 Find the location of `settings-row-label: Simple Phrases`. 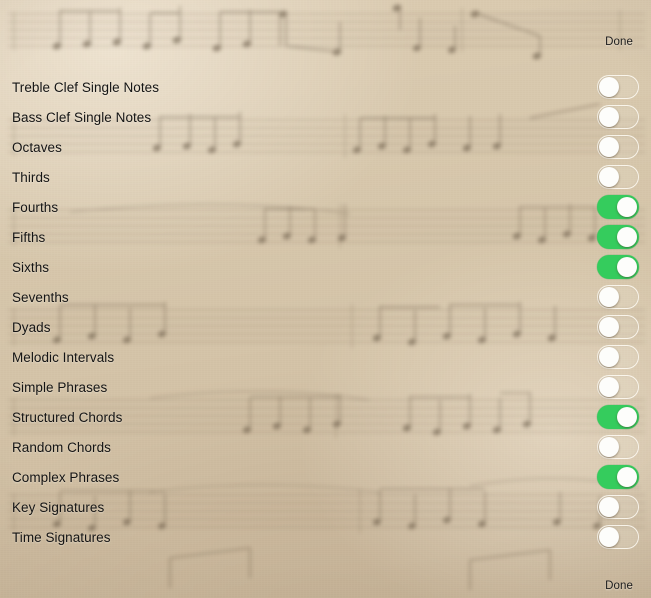

settings-row-label: Simple Phrases is located at coordinates (60, 387).